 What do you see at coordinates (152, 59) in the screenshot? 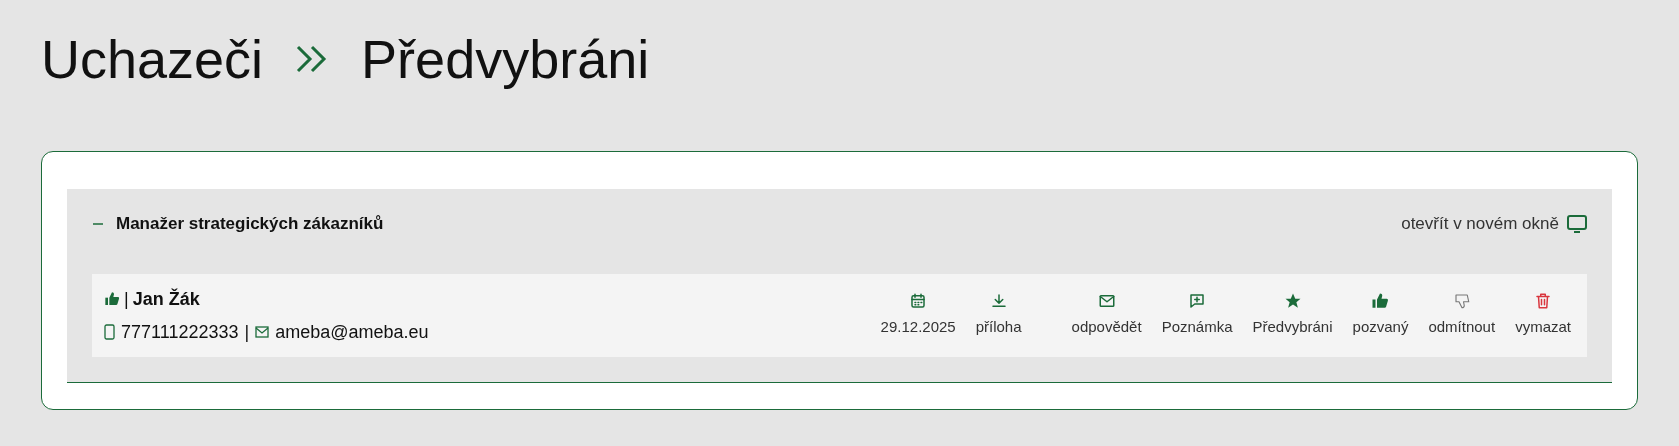
I see `breadcrumb-item: Uchazeči` at bounding box center [152, 59].